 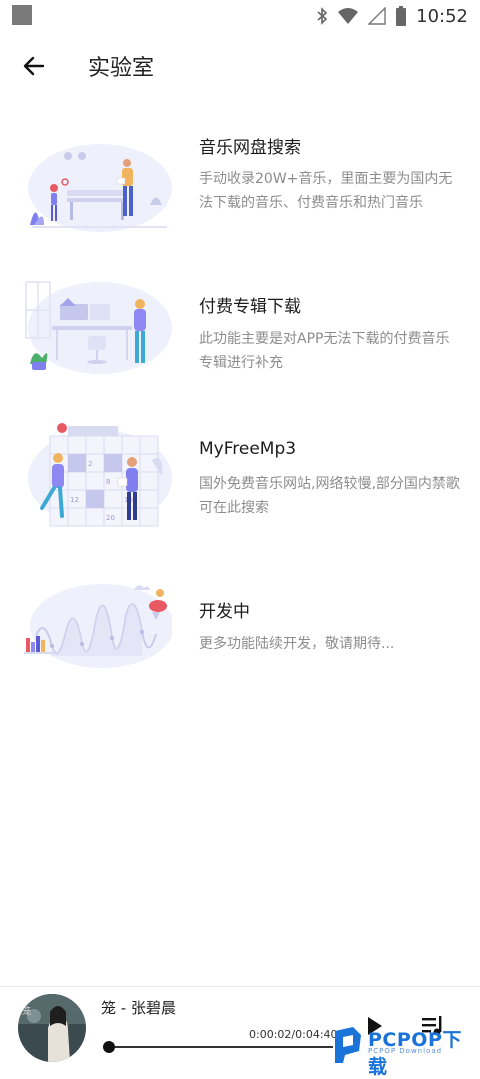 I want to click on status-icons: 10:52, so click(x=392, y=16).